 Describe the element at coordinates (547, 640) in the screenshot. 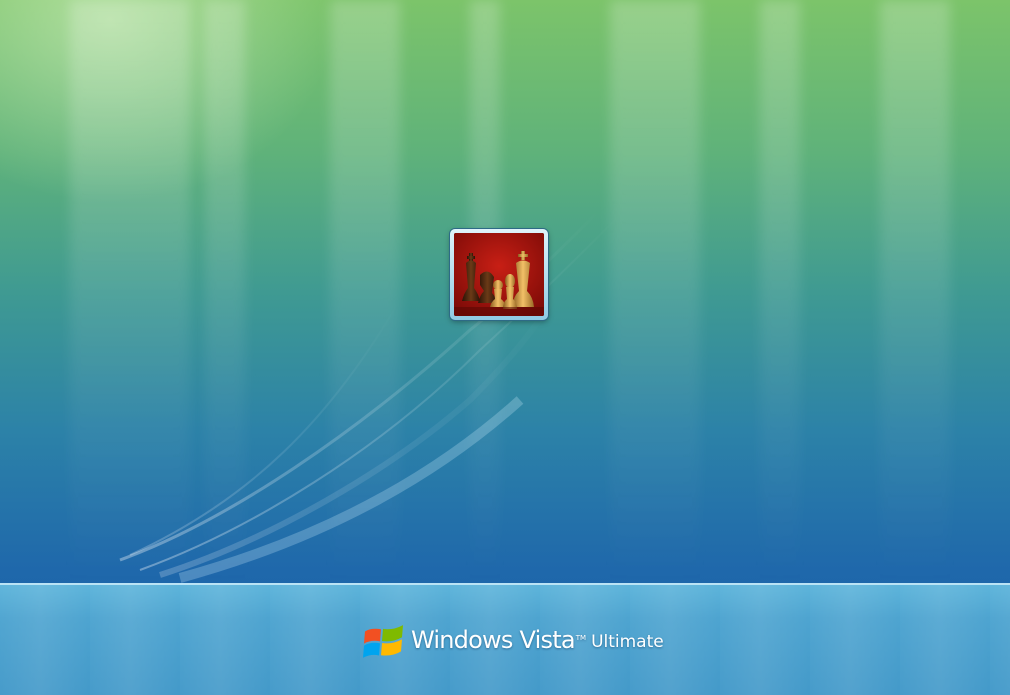

I see `brand-vista-text: Vista` at that location.